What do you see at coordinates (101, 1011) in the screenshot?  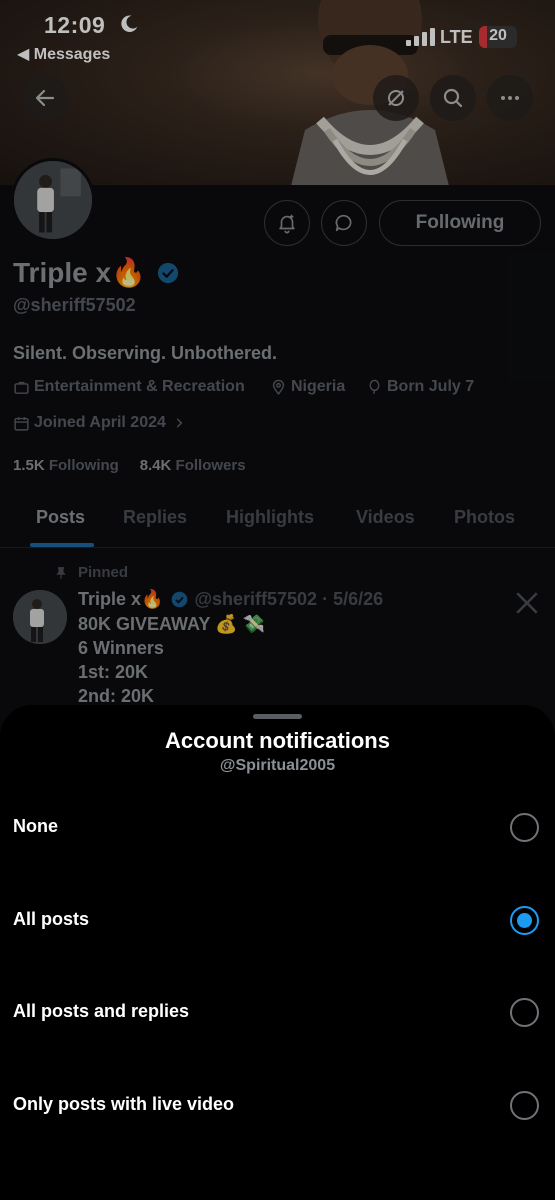 I see `option-label: All posts and replies` at bounding box center [101, 1011].